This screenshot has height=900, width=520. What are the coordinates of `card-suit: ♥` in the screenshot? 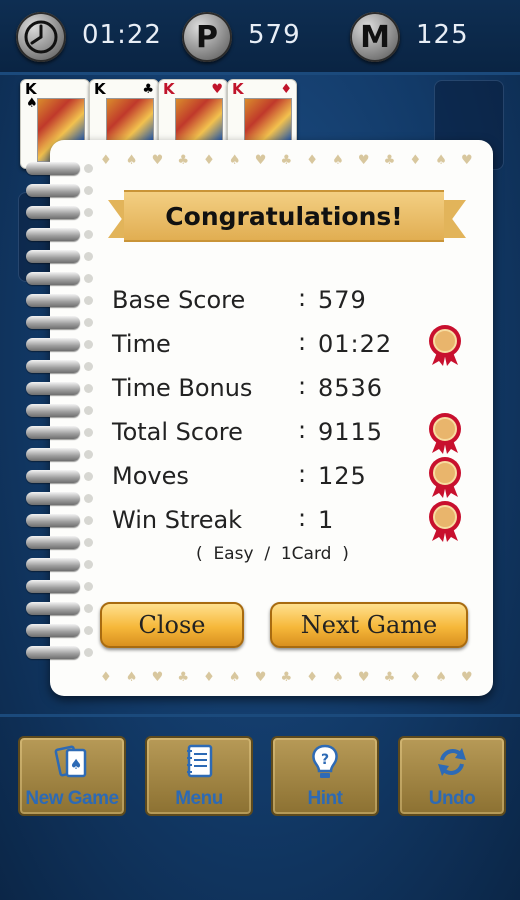 It's located at (217, 89).